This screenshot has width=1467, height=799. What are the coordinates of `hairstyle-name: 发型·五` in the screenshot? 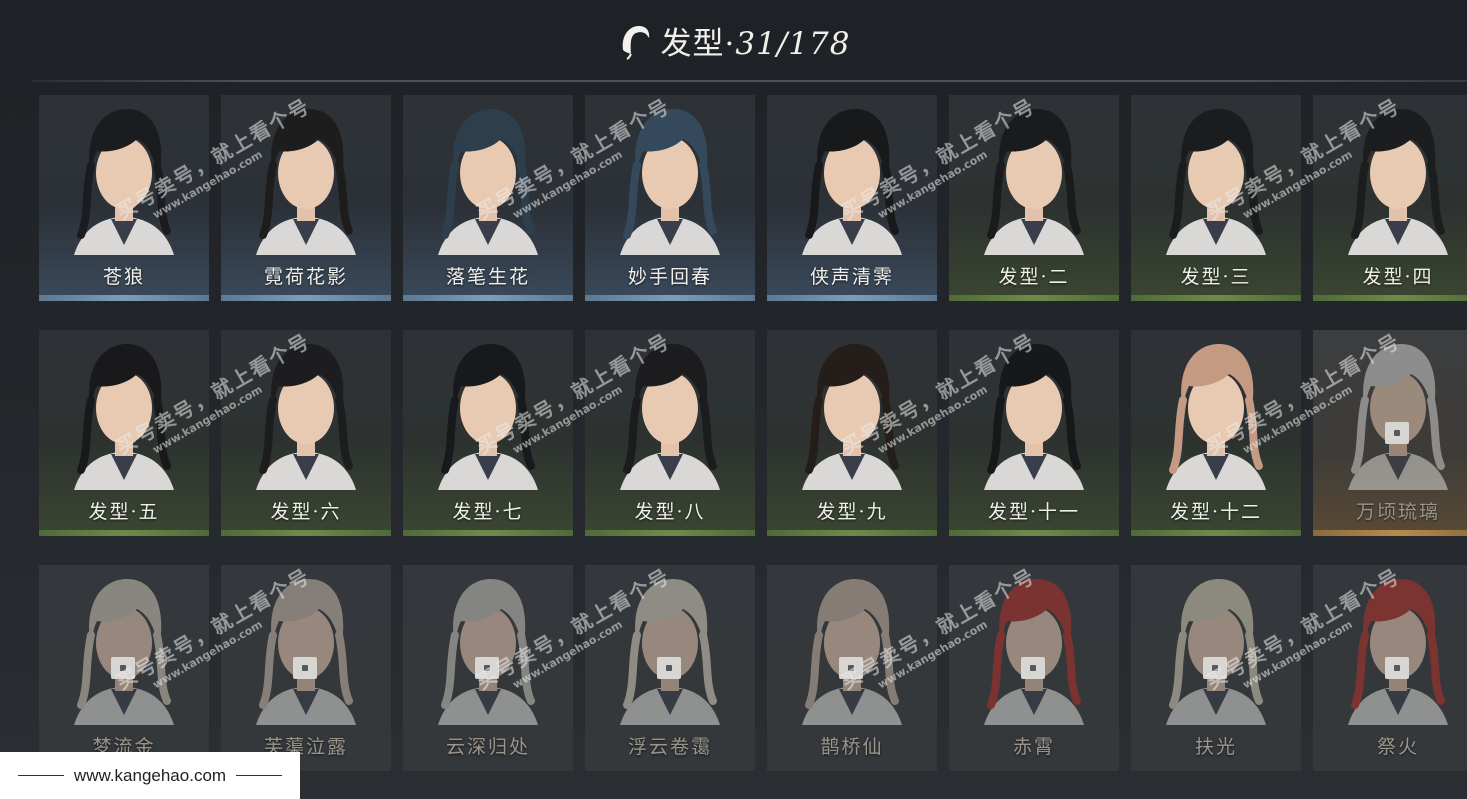 It's located at (124, 512).